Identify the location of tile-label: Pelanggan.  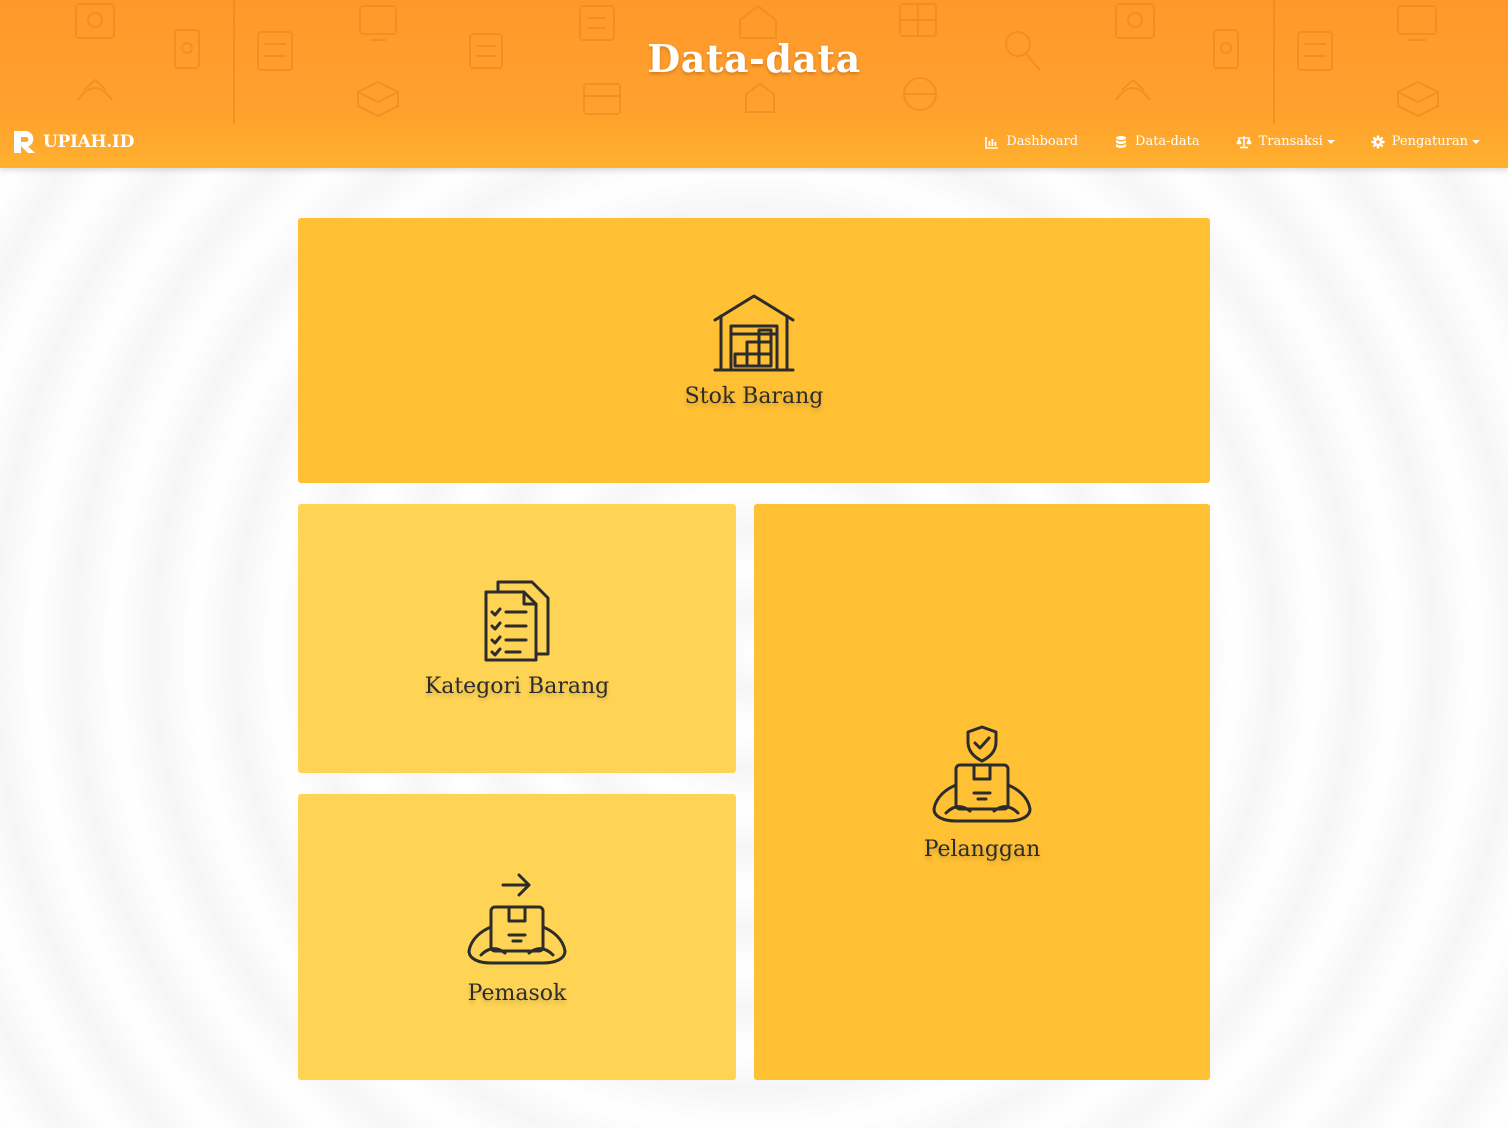
(982, 849).